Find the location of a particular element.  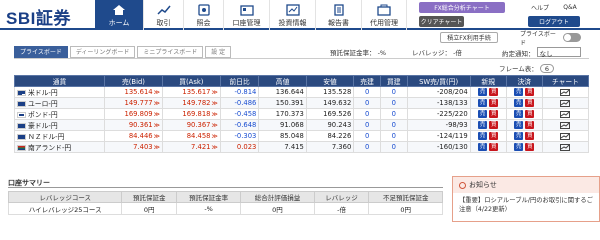

leverage-label: レバレッジ： is located at coordinates (431, 53).